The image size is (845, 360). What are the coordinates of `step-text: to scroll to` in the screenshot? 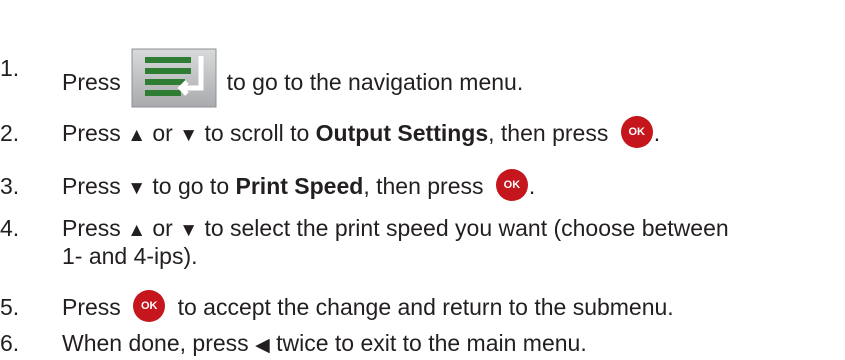 It's located at (257, 133).